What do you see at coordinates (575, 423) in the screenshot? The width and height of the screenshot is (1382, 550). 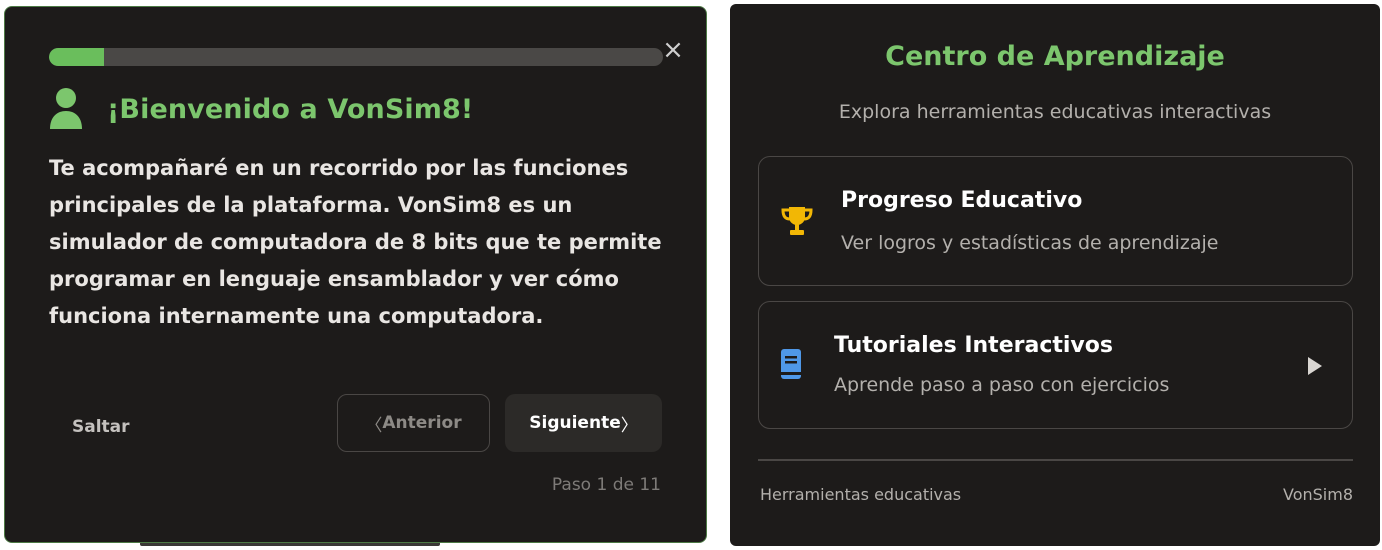 I see `next-button-label: Siguiente` at bounding box center [575, 423].